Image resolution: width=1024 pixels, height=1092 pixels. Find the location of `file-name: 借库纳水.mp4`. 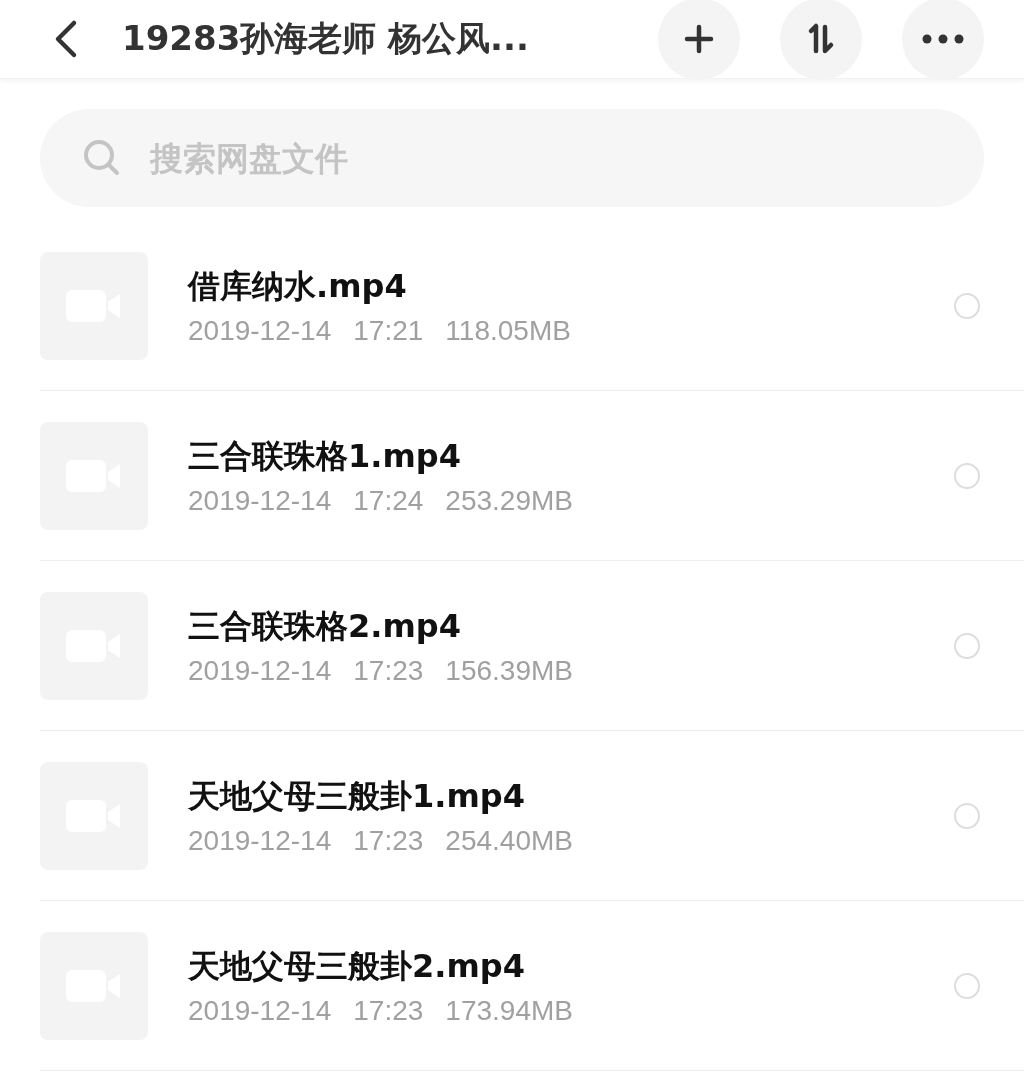

file-name: 借库纳水.mp4 is located at coordinates (298, 286).